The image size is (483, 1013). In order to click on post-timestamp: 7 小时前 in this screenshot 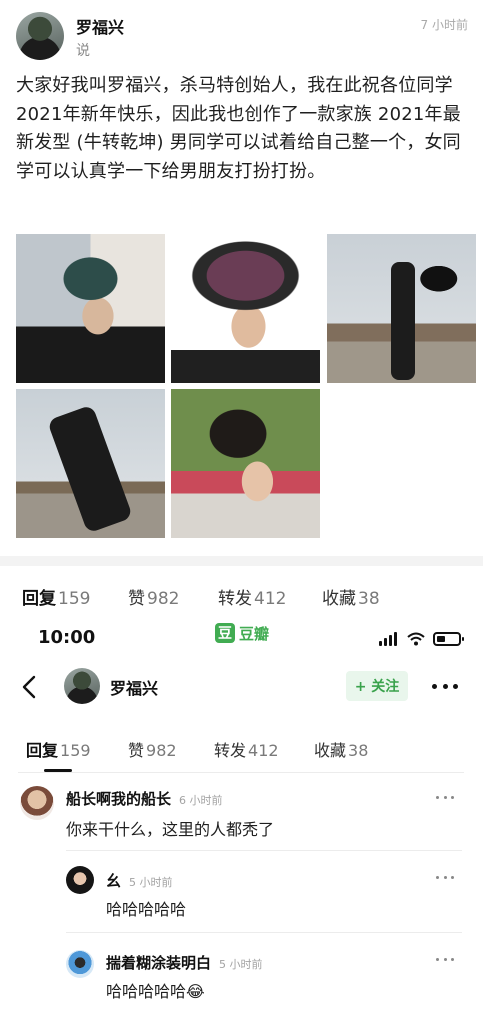, I will do `click(444, 25)`.